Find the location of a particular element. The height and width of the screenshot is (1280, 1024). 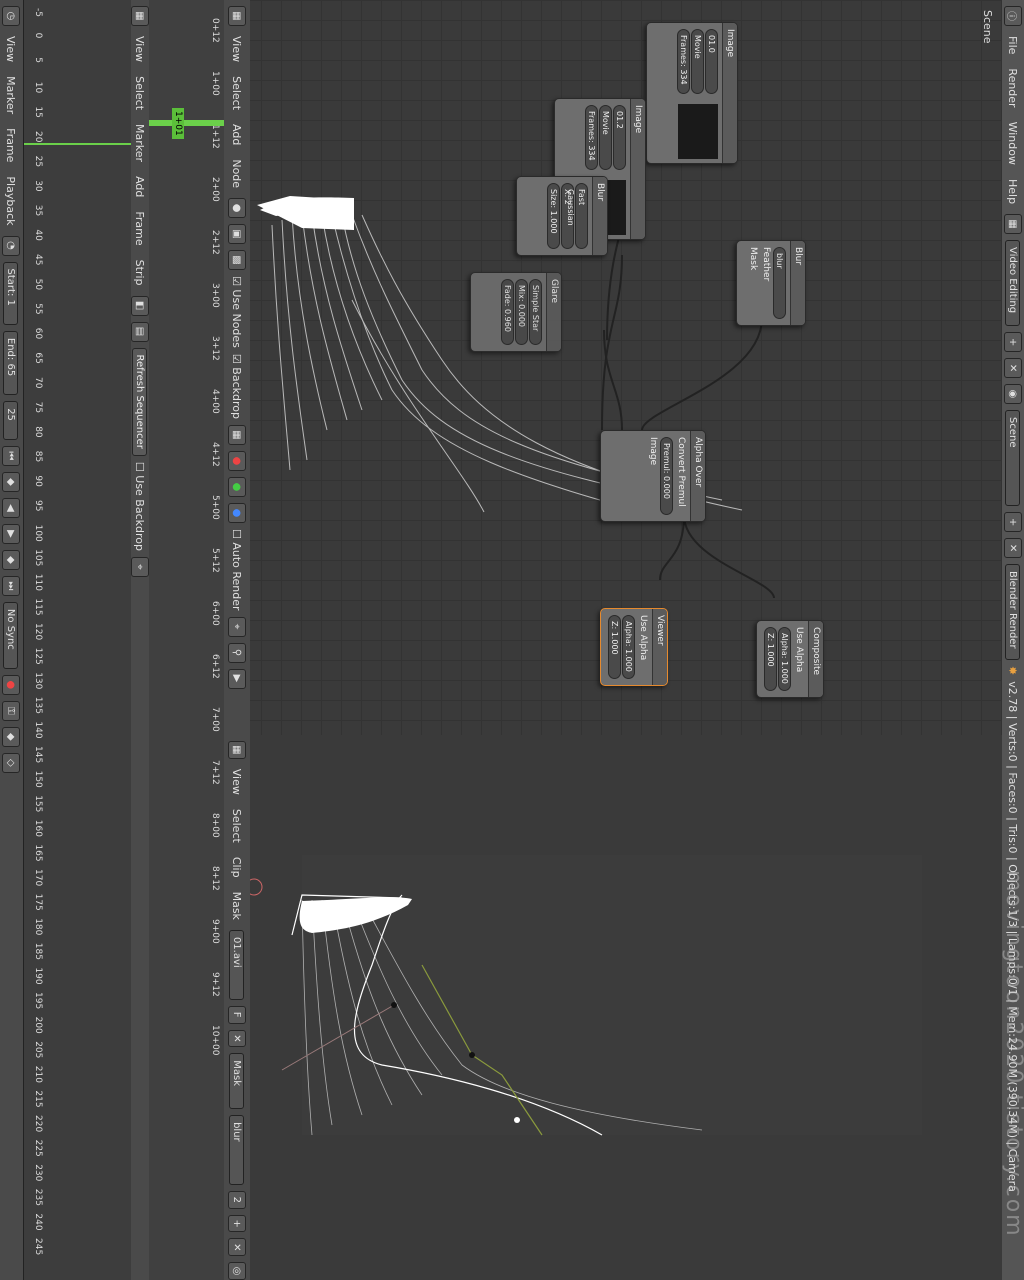

jump-end-icon: ⏭ is located at coordinates (11, 585).